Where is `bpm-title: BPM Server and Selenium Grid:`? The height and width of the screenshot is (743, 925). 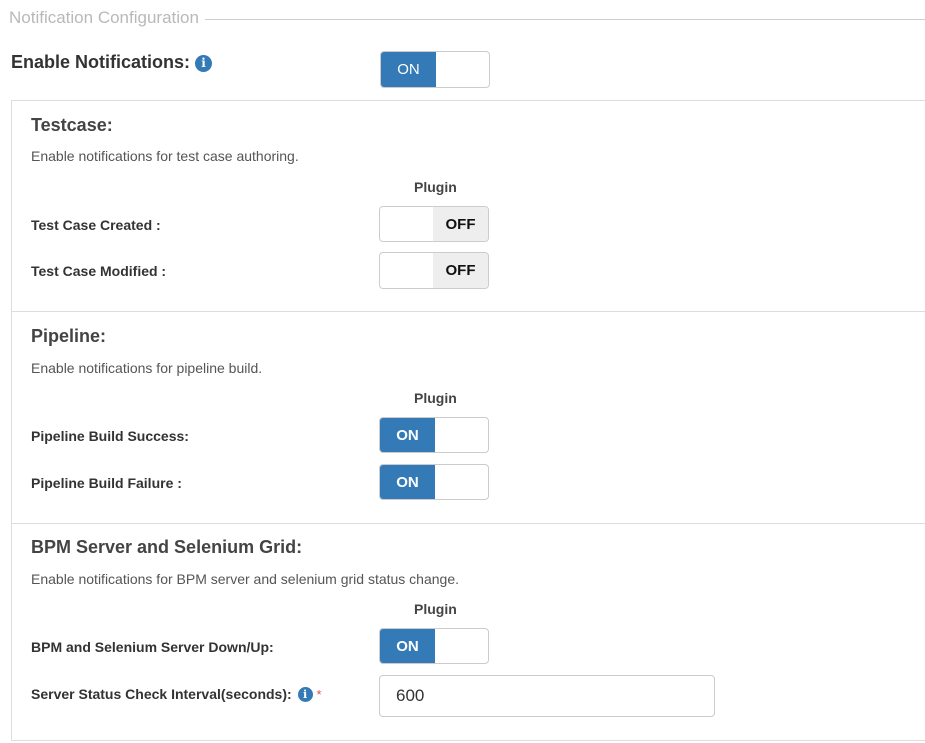 bpm-title: BPM Server and Selenium Grid: is located at coordinates (167, 547).